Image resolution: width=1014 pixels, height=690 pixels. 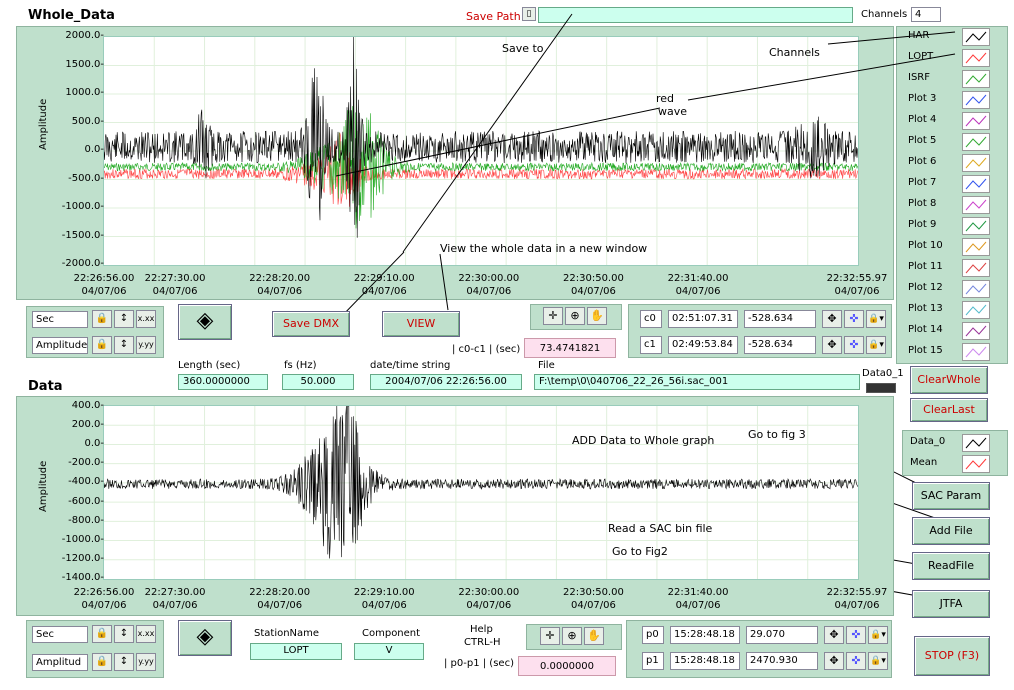 What do you see at coordinates (928, 441) in the screenshot?
I see `legend-item-label: Data_0` at bounding box center [928, 441].